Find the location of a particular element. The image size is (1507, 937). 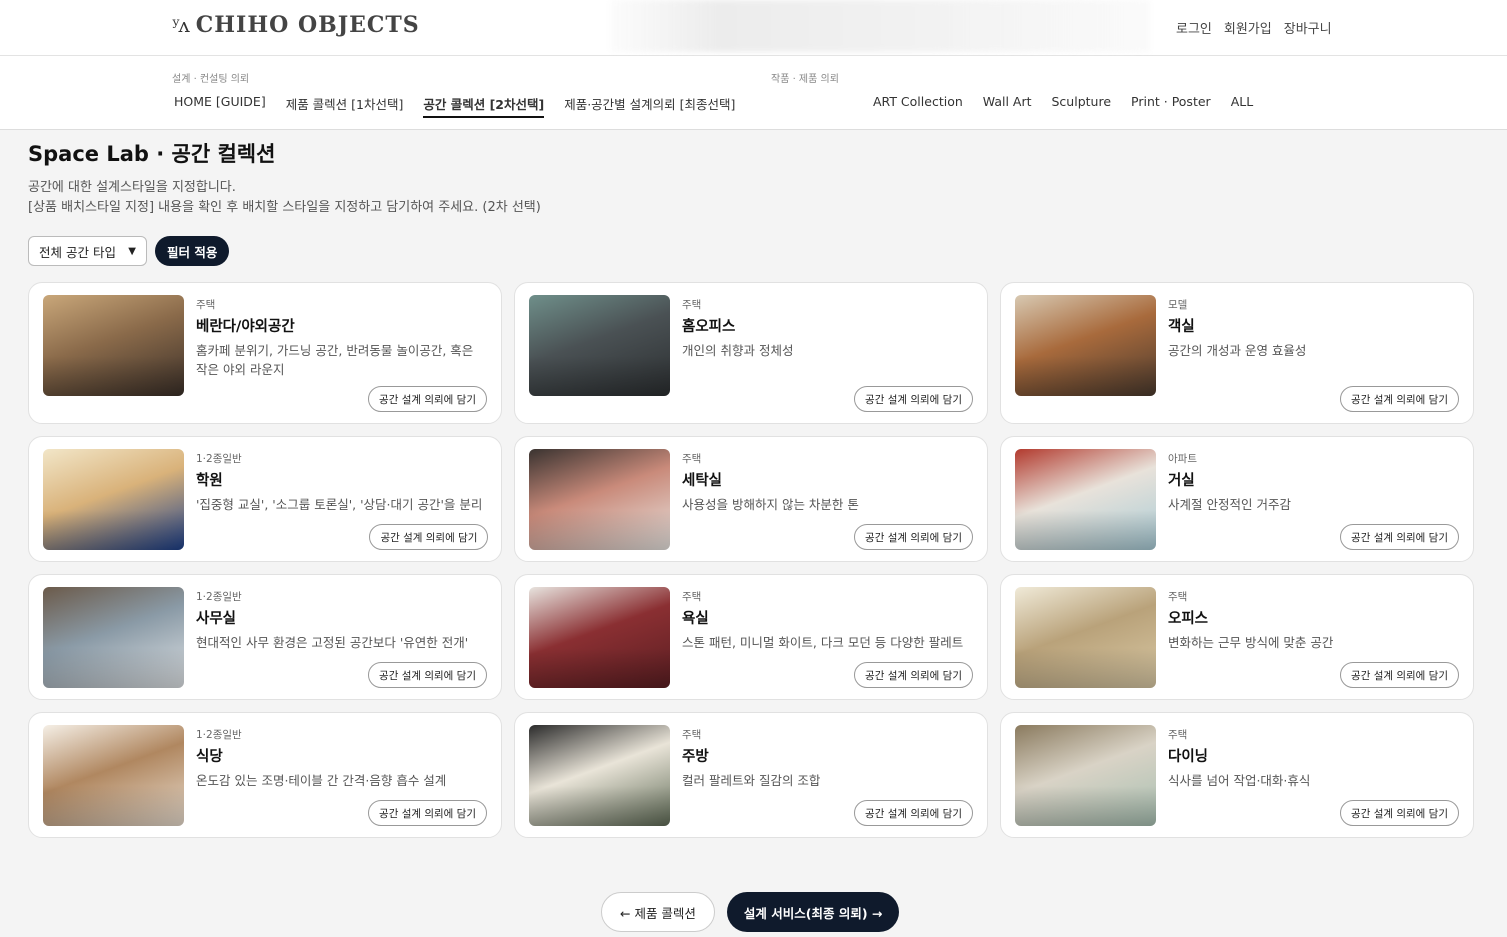

nav-item-design-request: 제품·공간별 설계의뢰 [최종선택] is located at coordinates (649, 106).